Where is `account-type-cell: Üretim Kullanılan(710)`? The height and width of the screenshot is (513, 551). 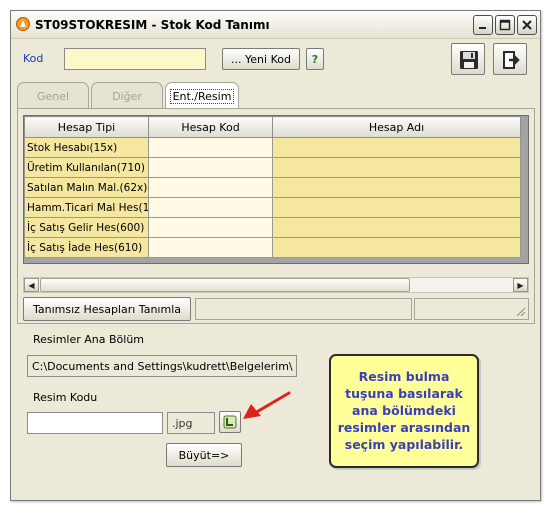
account-type-cell: Üretim Kullanılan(710) is located at coordinates (86, 167).